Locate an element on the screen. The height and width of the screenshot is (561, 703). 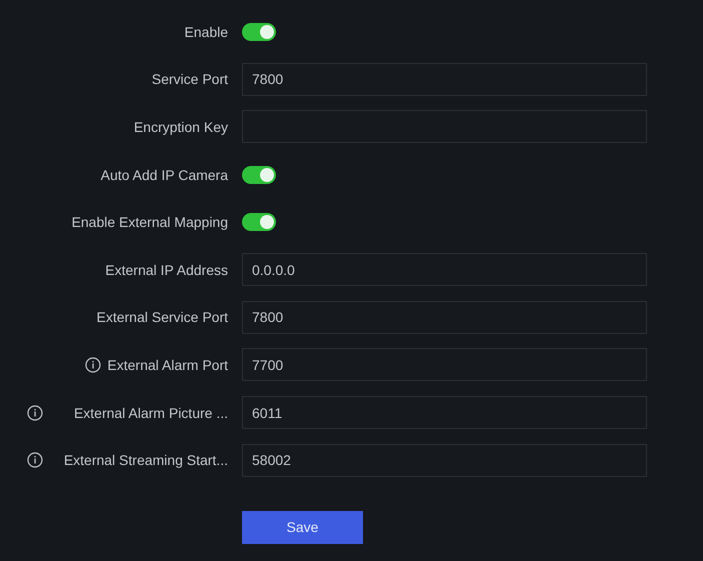
input-field: 7700 is located at coordinates (444, 365).